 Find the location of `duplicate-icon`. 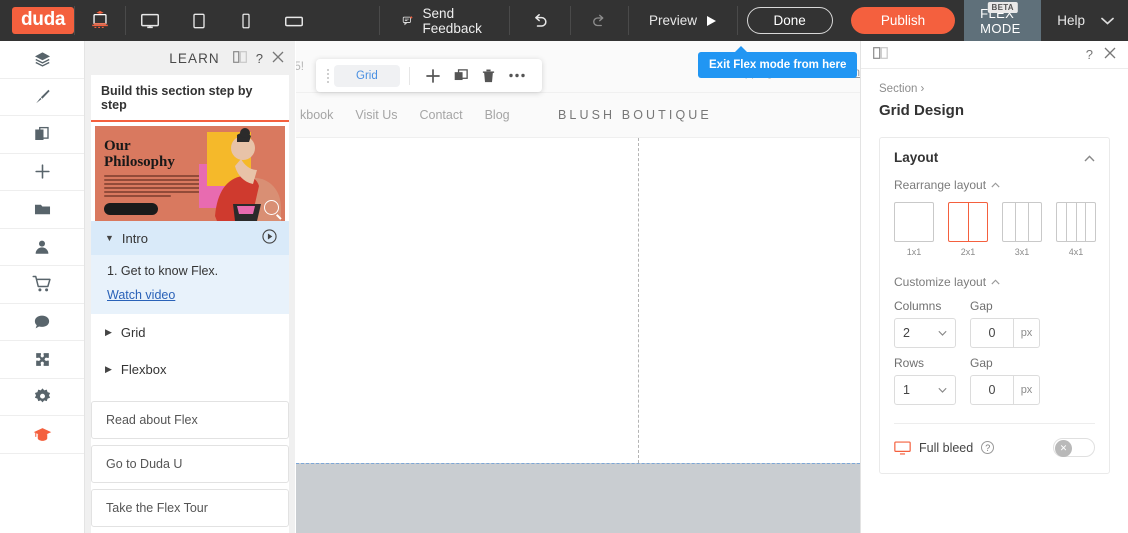

duplicate-icon is located at coordinates (461, 75).